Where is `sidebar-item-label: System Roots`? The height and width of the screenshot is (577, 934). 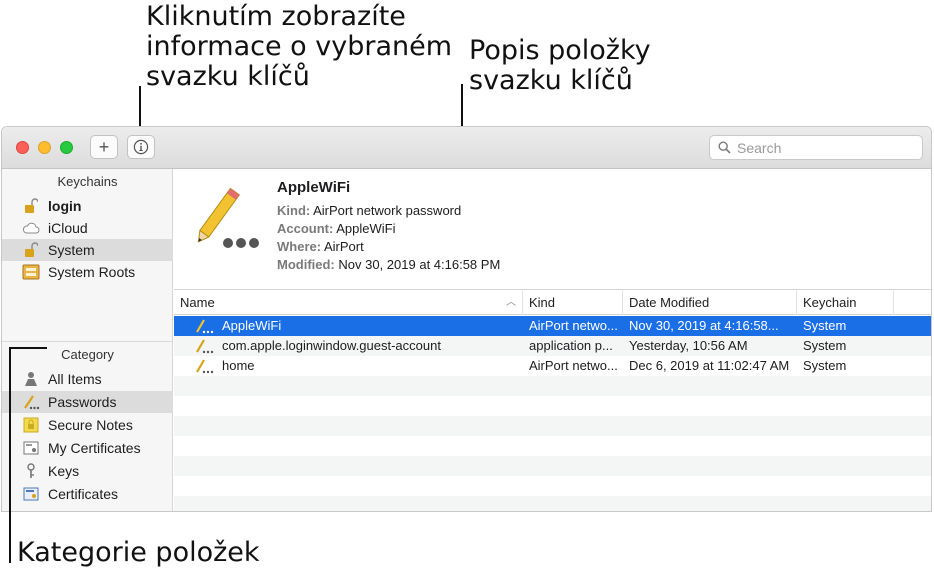
sidebar-item-label: System Roots is located at coordinates (92, 272).